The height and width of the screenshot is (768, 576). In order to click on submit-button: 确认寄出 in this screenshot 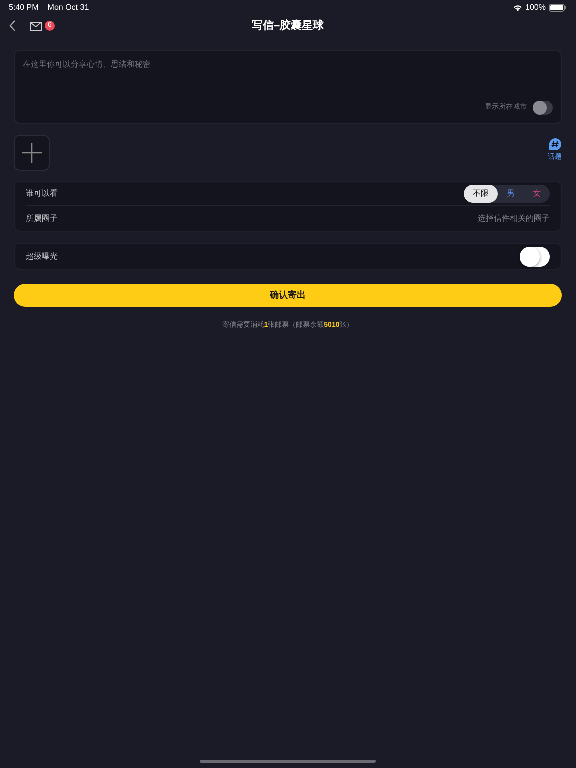, I will do `click(288, 295)`.